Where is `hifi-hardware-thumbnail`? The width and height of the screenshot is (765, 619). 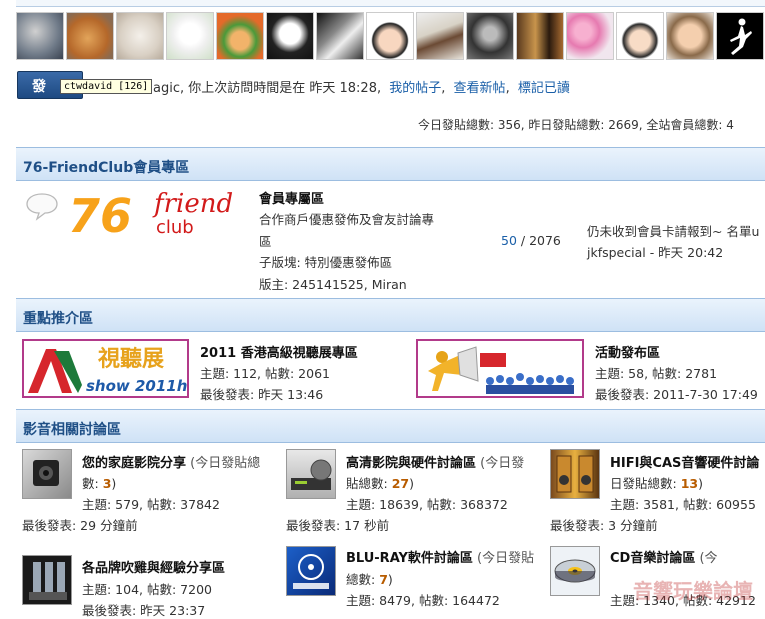 hifi-hardware-thumbnail is located at coordinates (575, 474).